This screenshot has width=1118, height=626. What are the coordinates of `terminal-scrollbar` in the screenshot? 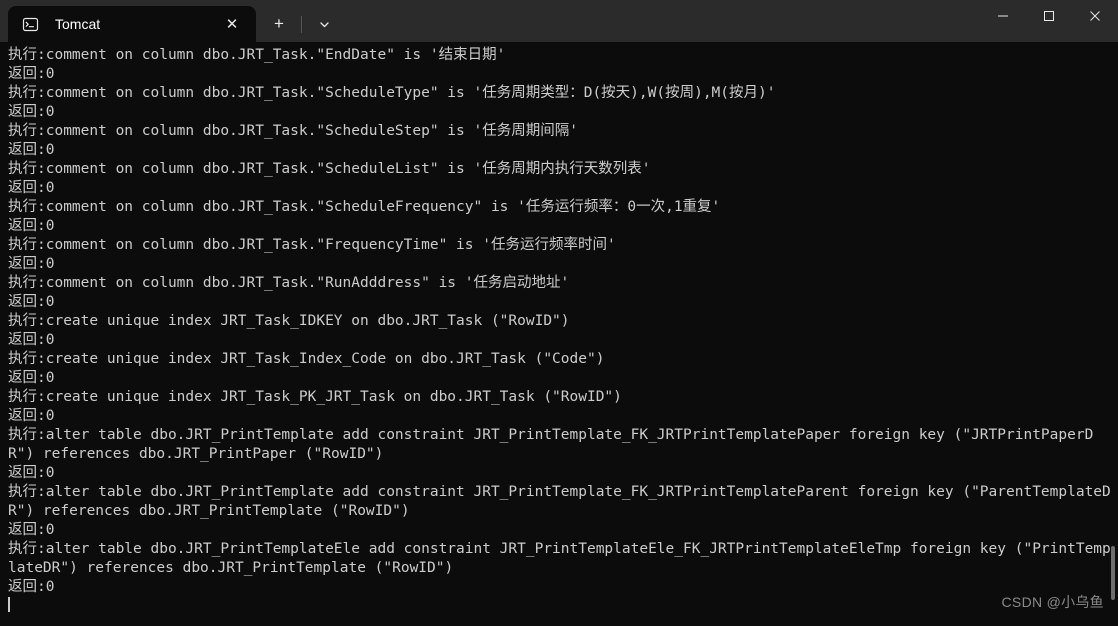 It's located at (1113, 334).